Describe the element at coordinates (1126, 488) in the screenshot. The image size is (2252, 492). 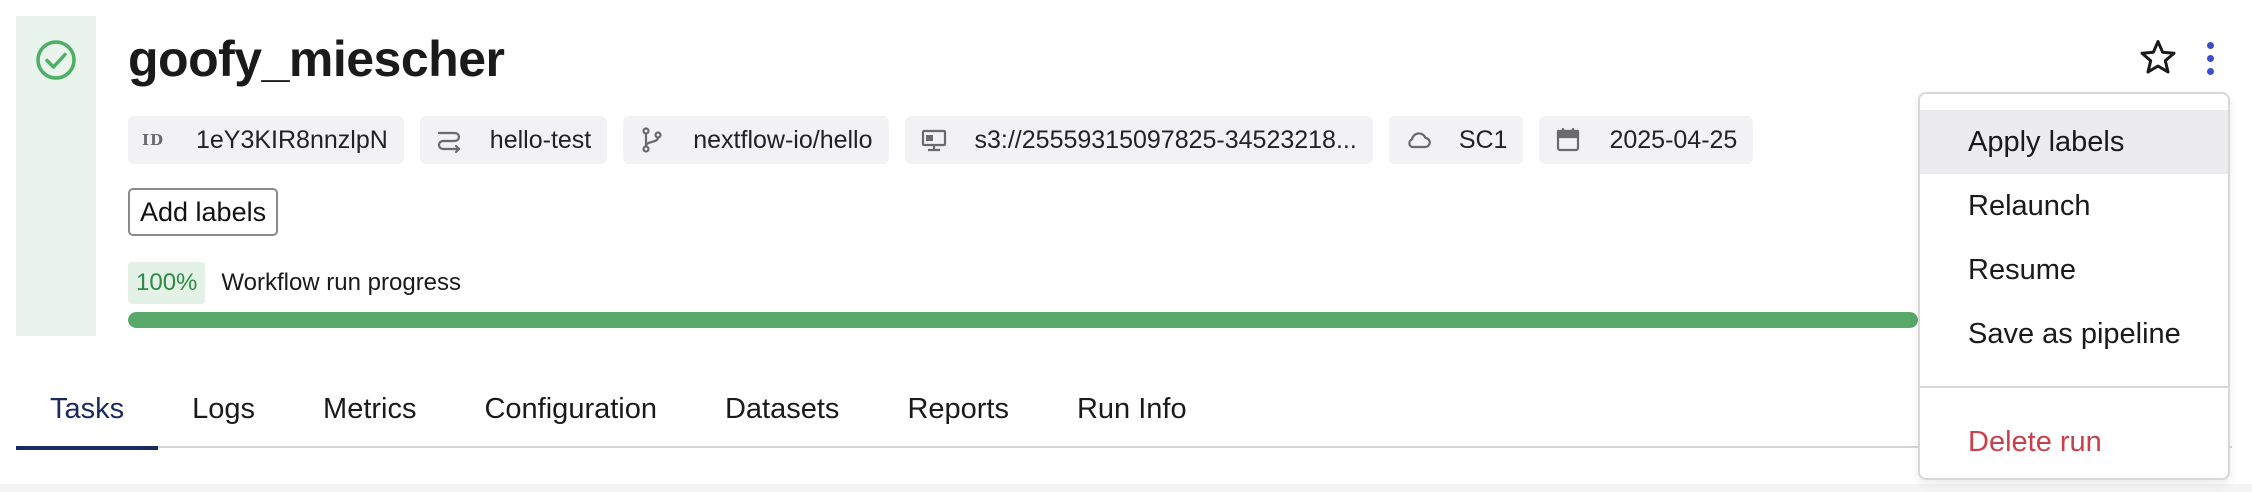
I see `content-edge` at that location.